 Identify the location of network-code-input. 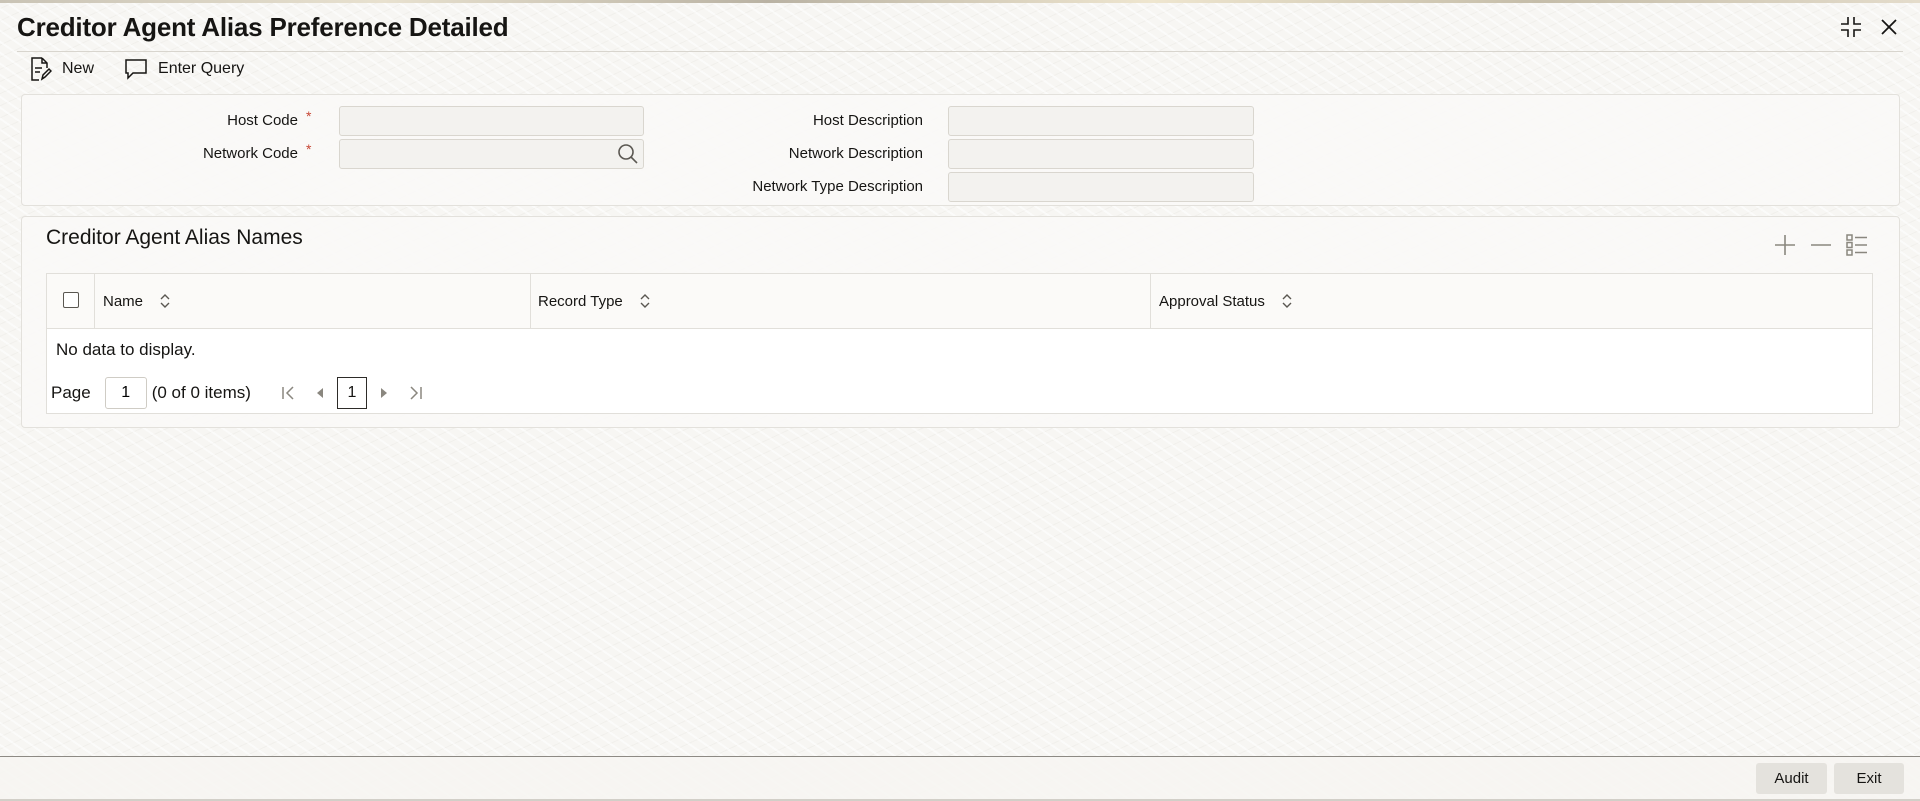
(491, 154).